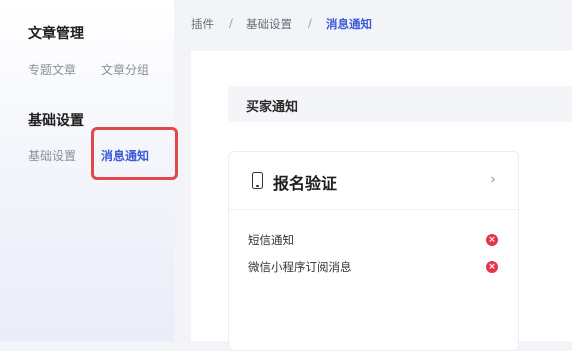  What do you see at coordinates (52, 155) in the screenshot?
I see `sidebar-item-basic-settings: 基础设置` at bounding box center [52, 155].